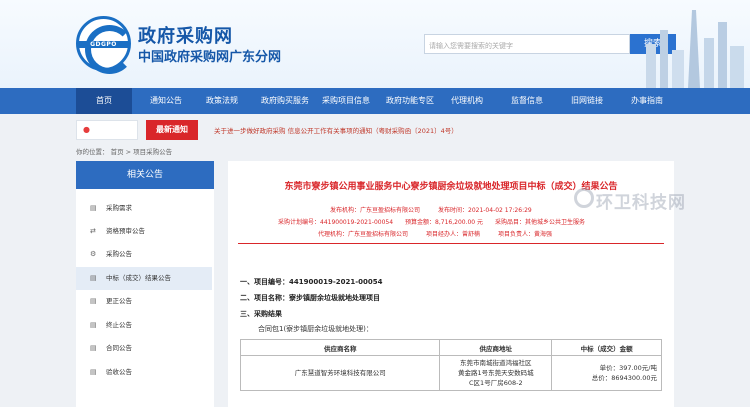 This screenshot has height=407, width=750. Describe the element at coordinates (285, 101) in the screenshot. I see `nav-gov-services: 政府购买服务` at that location.